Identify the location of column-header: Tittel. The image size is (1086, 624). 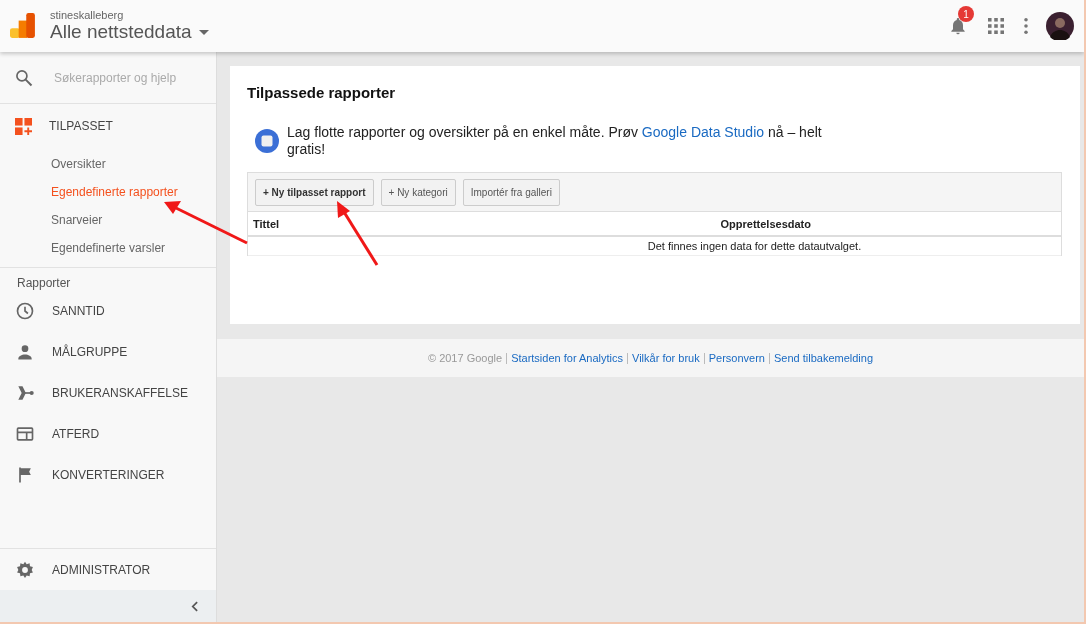
(266, 223).